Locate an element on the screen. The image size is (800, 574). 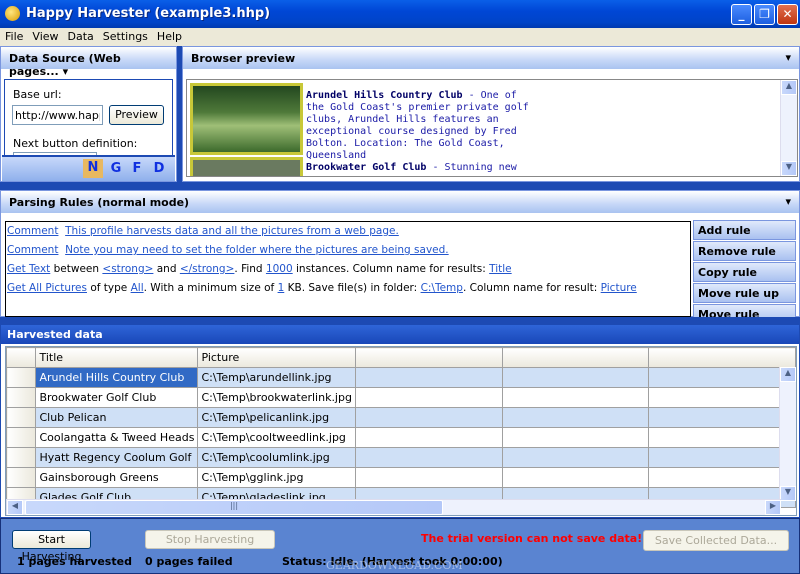
parsing-rules-title: Parsing Rules (normal mode) is located at coordinates (99, 202).